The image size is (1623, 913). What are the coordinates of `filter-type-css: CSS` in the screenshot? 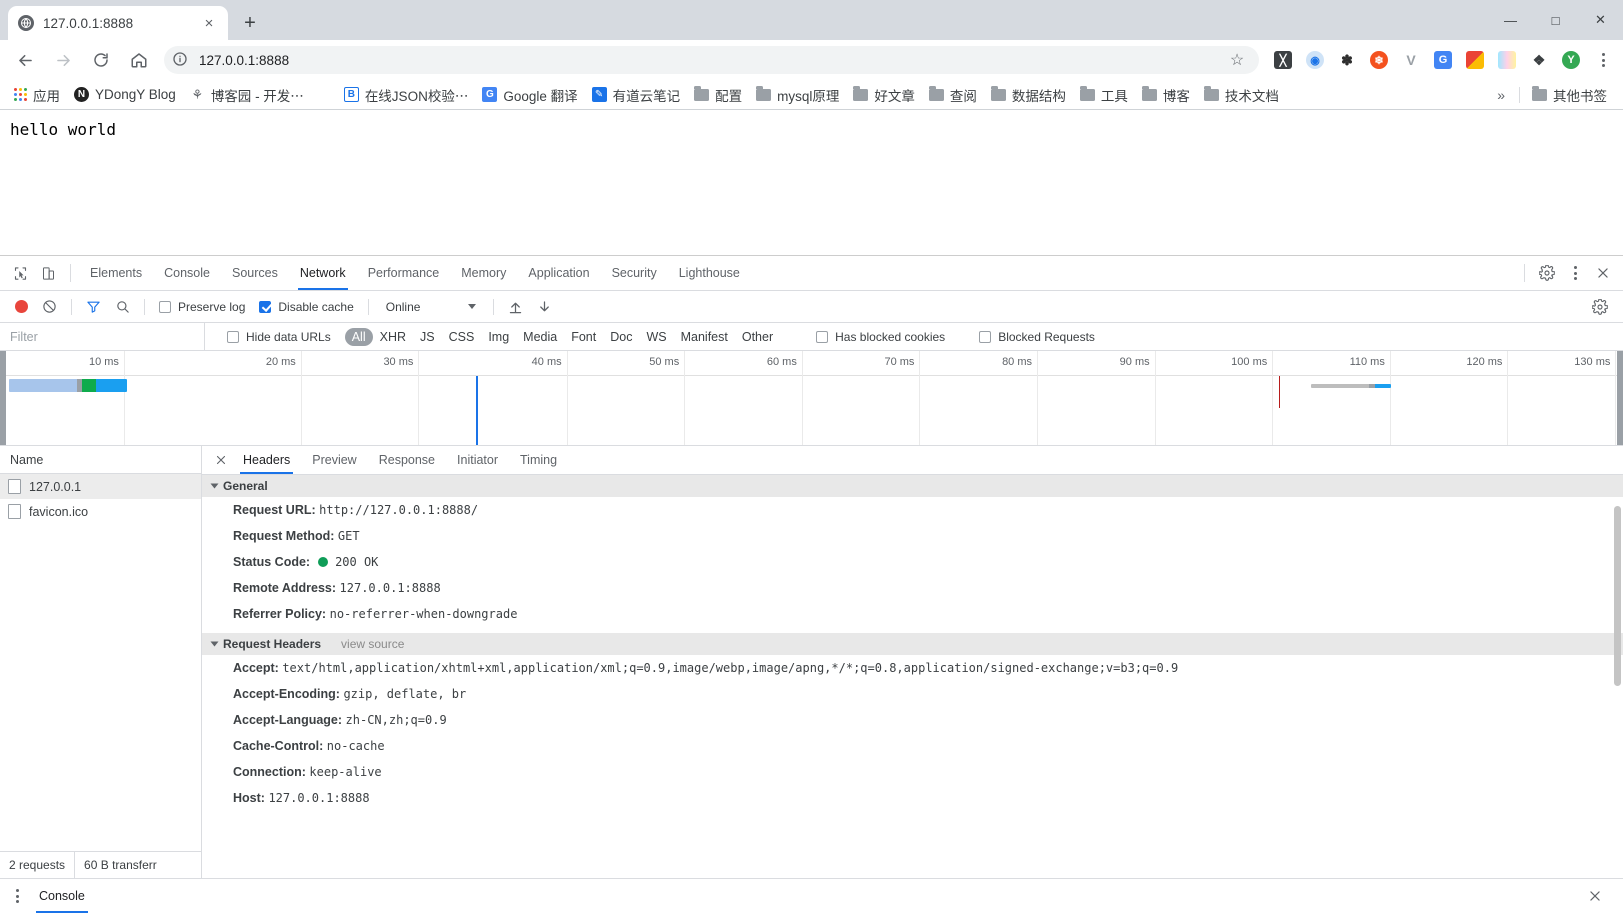 It's located at (462, 337).